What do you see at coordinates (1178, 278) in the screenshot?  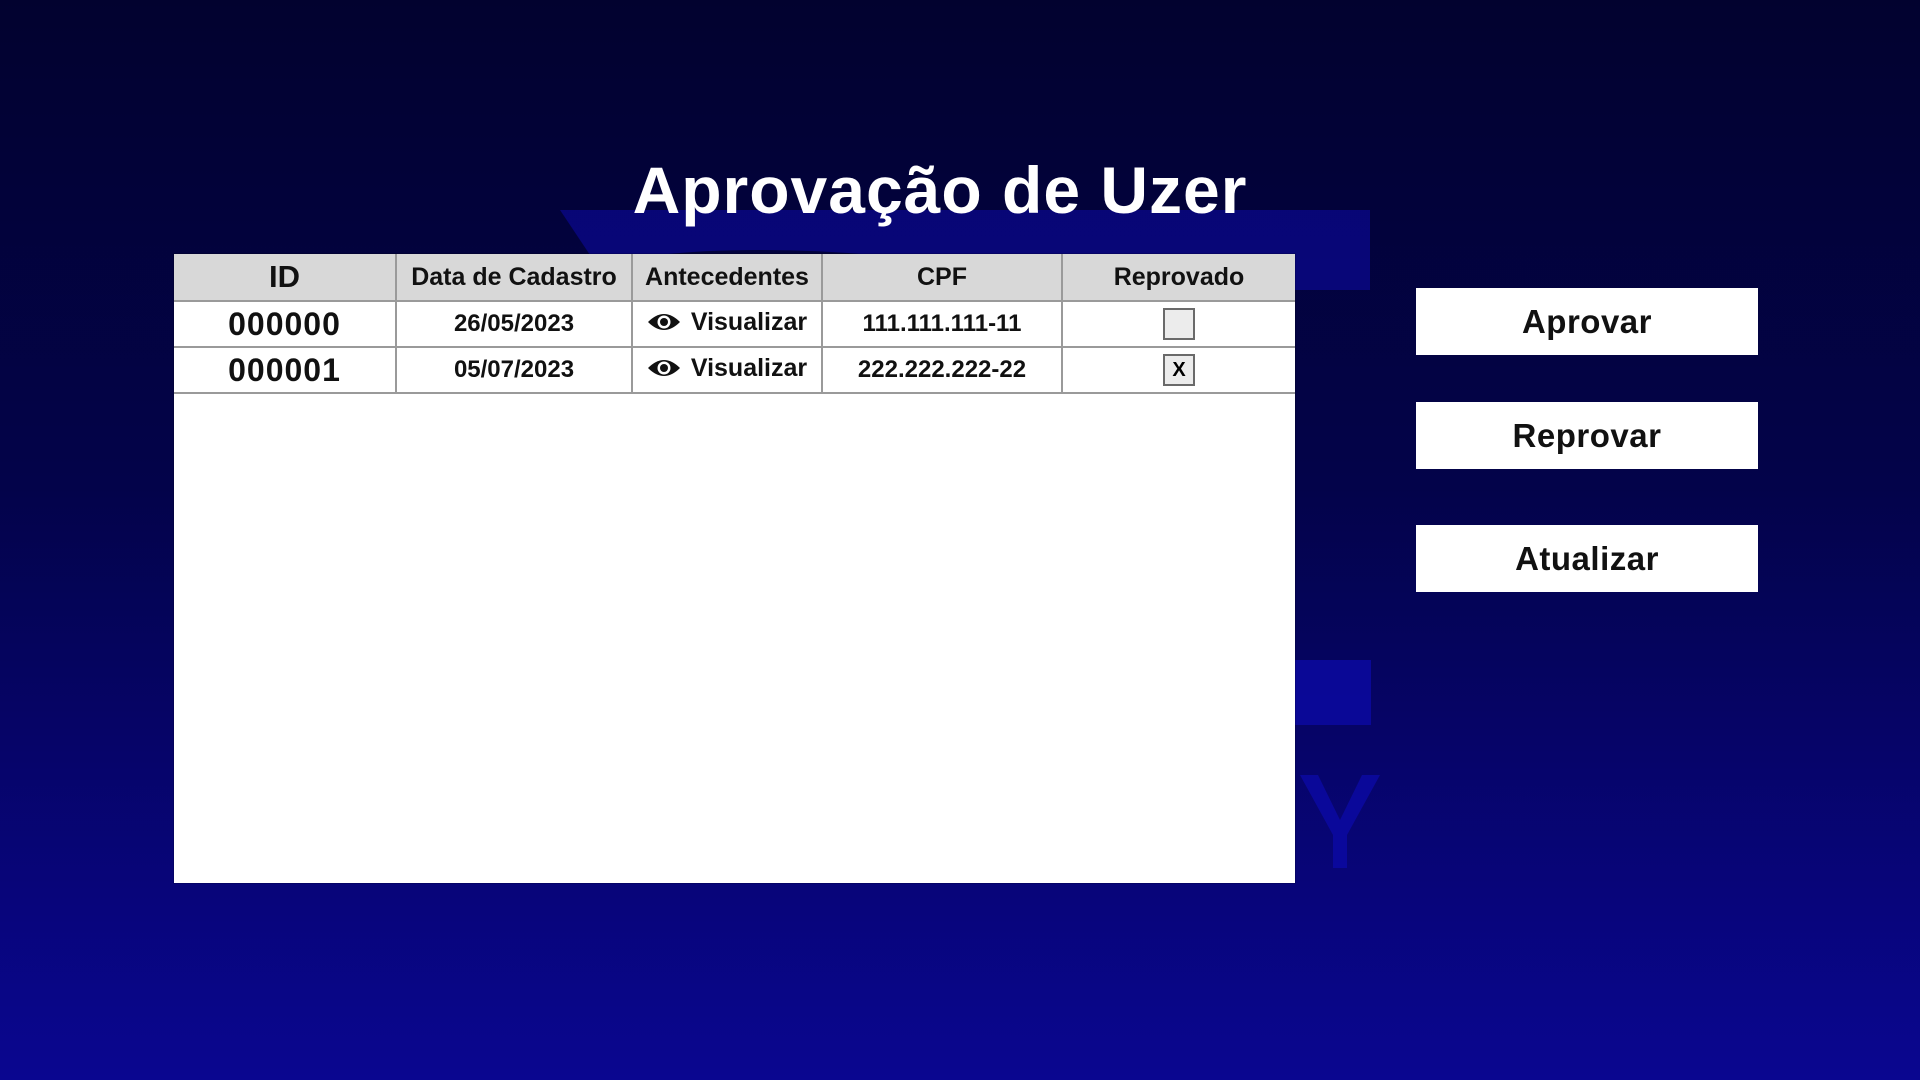 I see `column-header-reprovado: Reprovado` at bounding box center [1178, 278].